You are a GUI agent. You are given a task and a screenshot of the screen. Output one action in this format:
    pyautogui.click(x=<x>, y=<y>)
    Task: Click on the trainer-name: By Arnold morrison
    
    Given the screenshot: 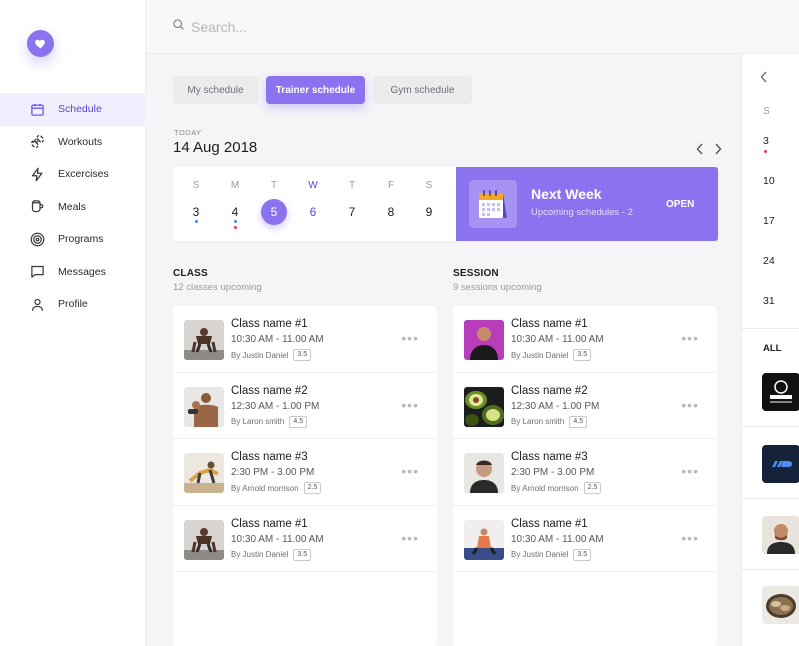 What is the action you would take?
    pyautogui.click(x=545, y=488)
    